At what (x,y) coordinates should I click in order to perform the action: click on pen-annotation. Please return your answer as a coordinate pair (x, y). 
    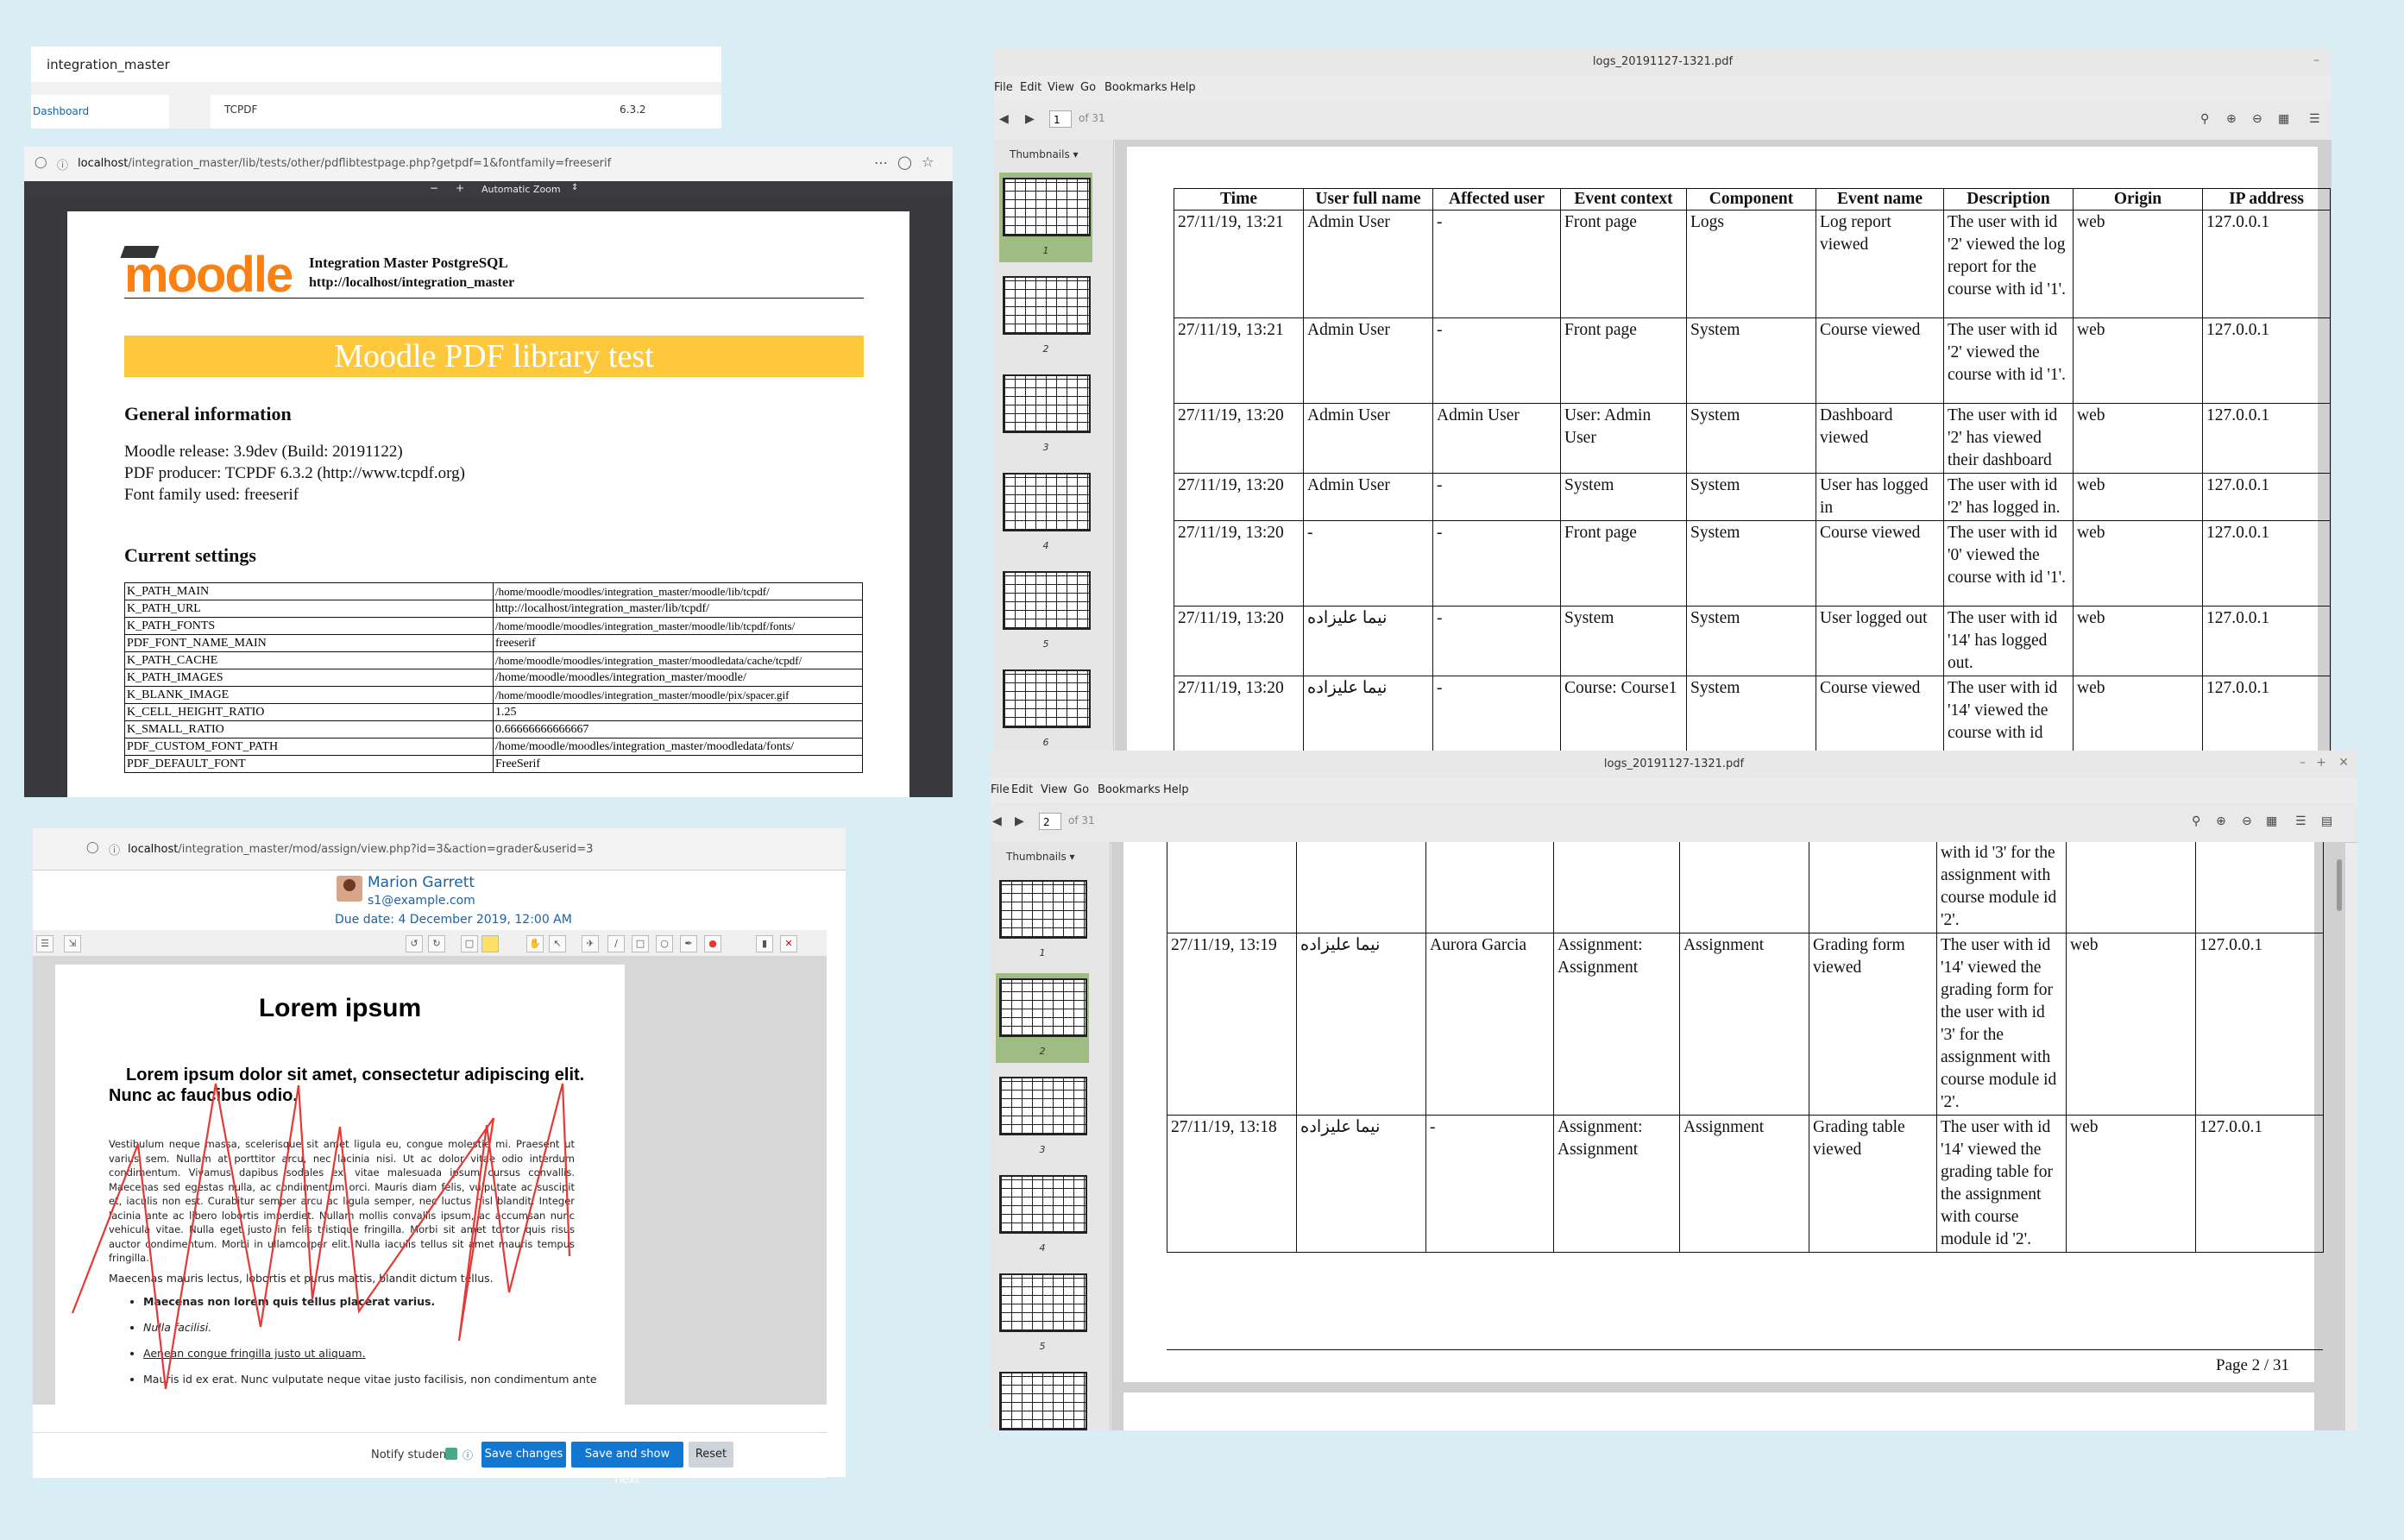
    Looking at the image, I should click on (340, 1198).